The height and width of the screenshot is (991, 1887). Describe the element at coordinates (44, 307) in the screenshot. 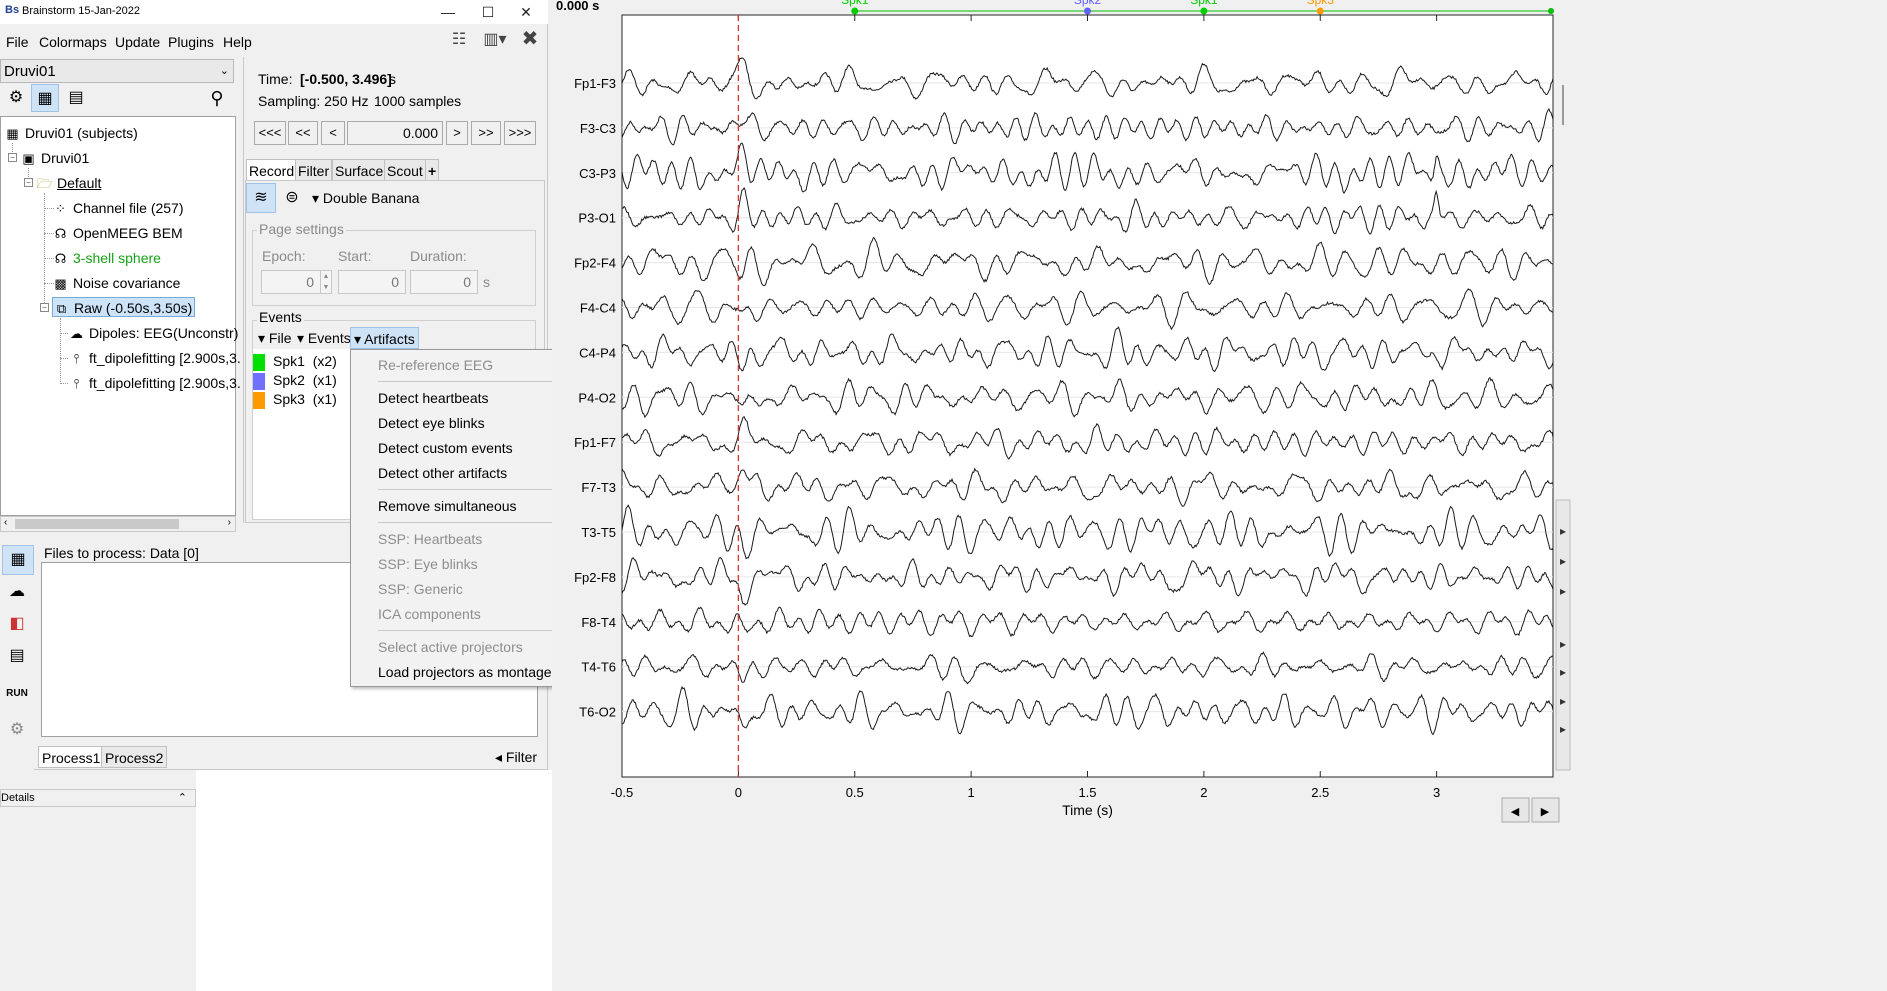

I see `raw-expander: −` at that location.